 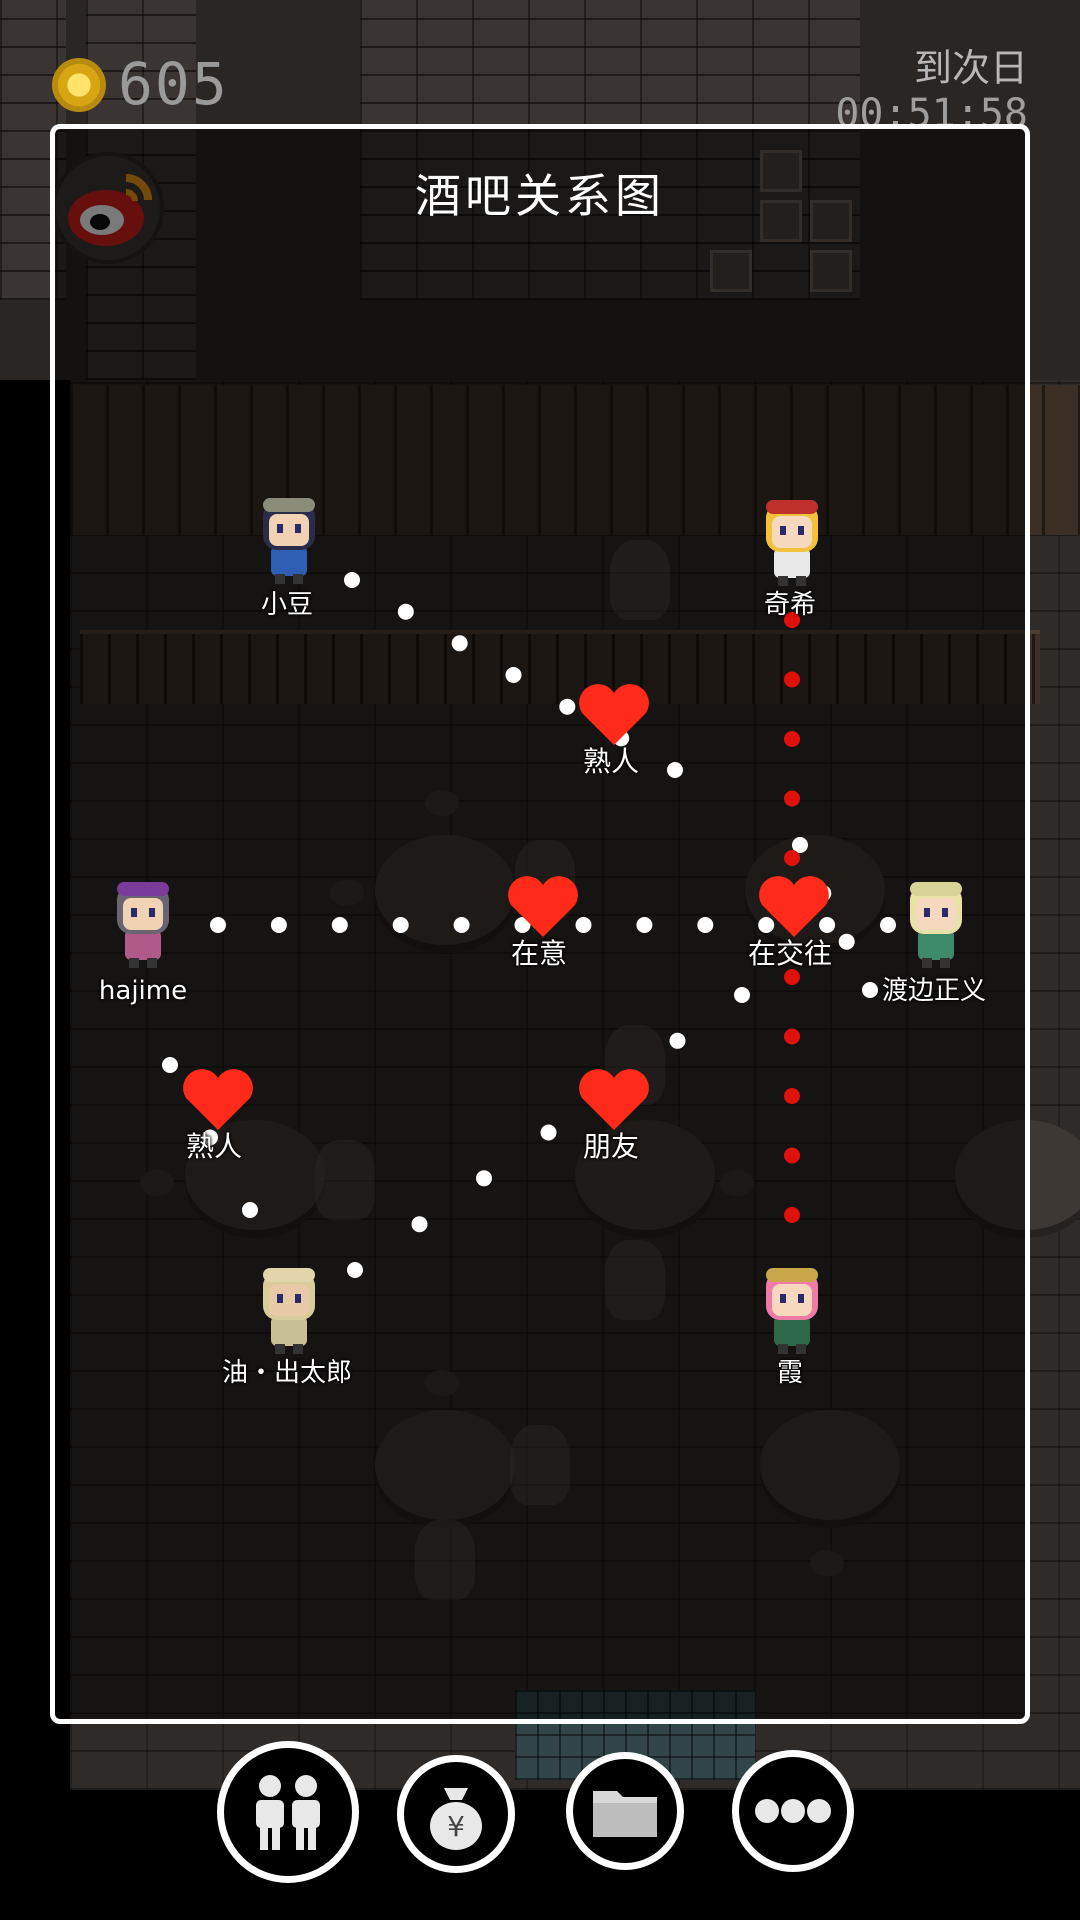 I want to click on people-button, so click(x=288, y=1812).